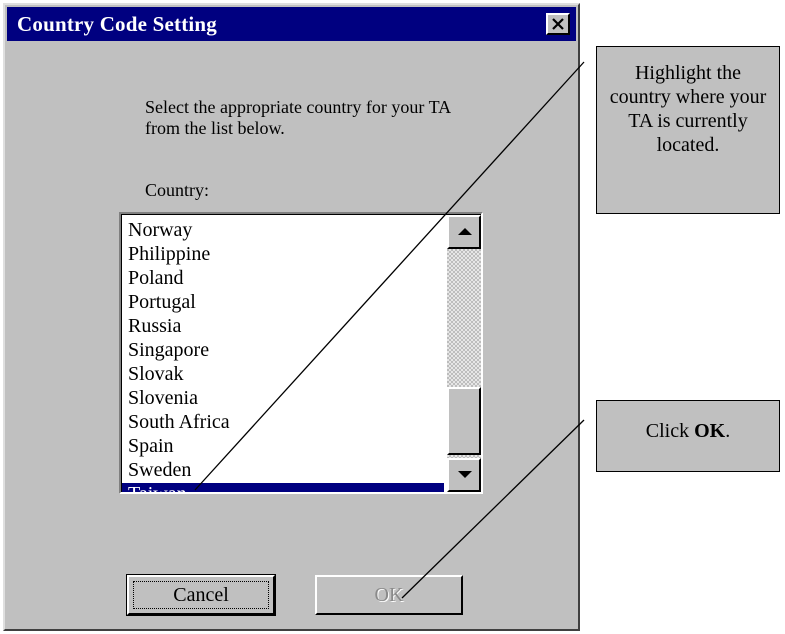 The height and width of the screenshot is (634, 785). What do you see at coordinates (283, 375) in the screenshot?
I see `list-item: Slovak` at bounding box center [283, 375].